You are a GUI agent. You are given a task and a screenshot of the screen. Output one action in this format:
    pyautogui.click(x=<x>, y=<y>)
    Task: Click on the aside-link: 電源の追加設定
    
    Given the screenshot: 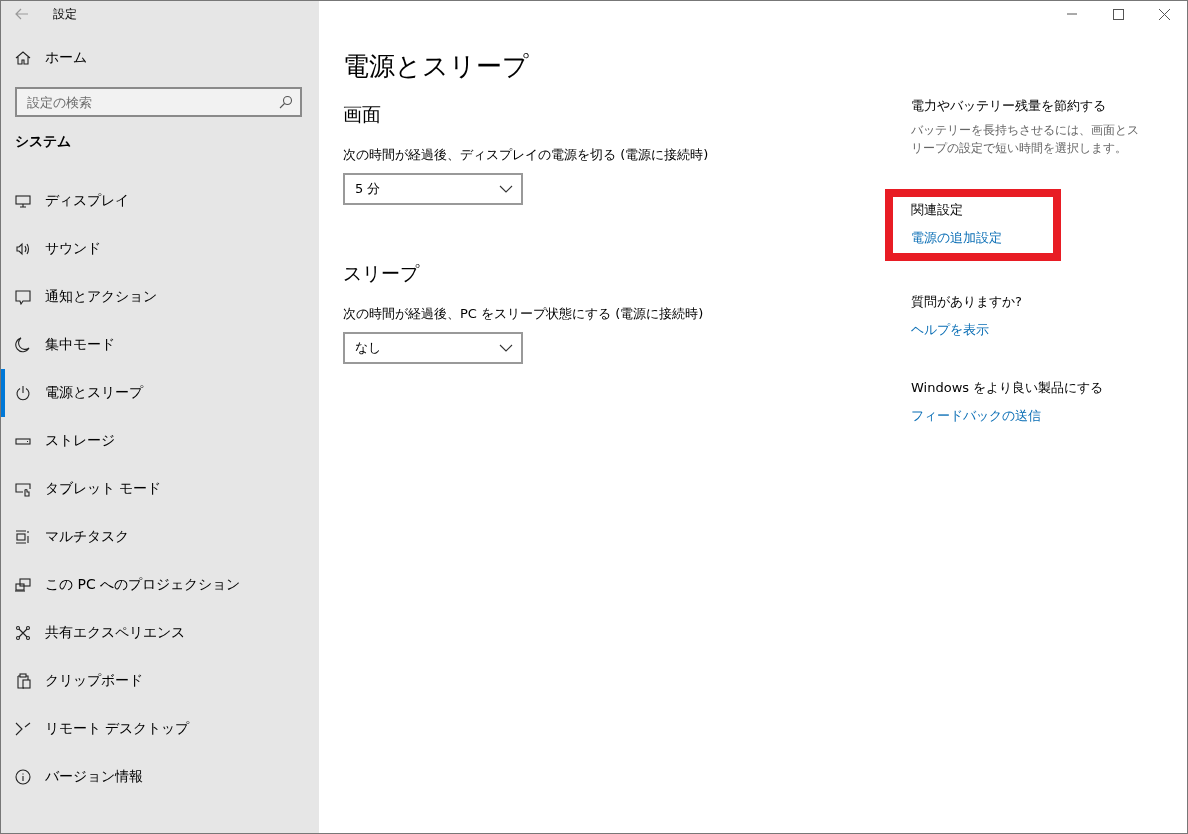 What is the action you would take?
    pyautogui.click(x=977, y=238)
    